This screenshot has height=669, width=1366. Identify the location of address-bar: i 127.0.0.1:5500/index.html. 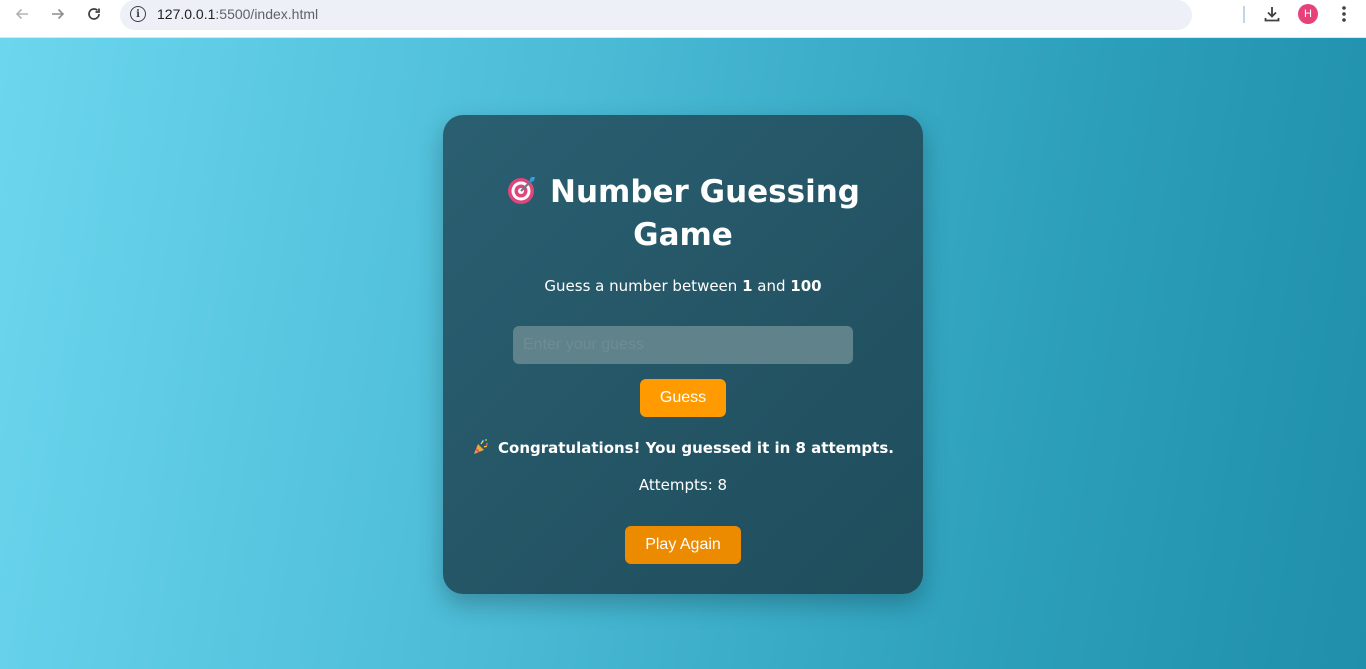
(656, 15).